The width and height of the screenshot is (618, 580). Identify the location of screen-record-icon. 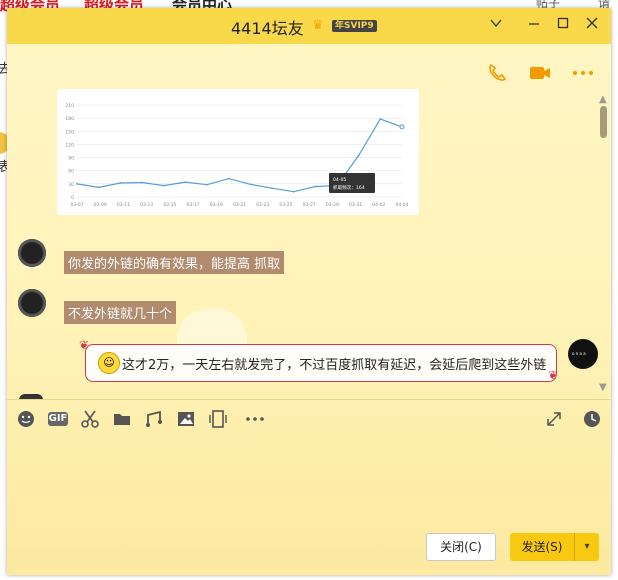
(218, 419).